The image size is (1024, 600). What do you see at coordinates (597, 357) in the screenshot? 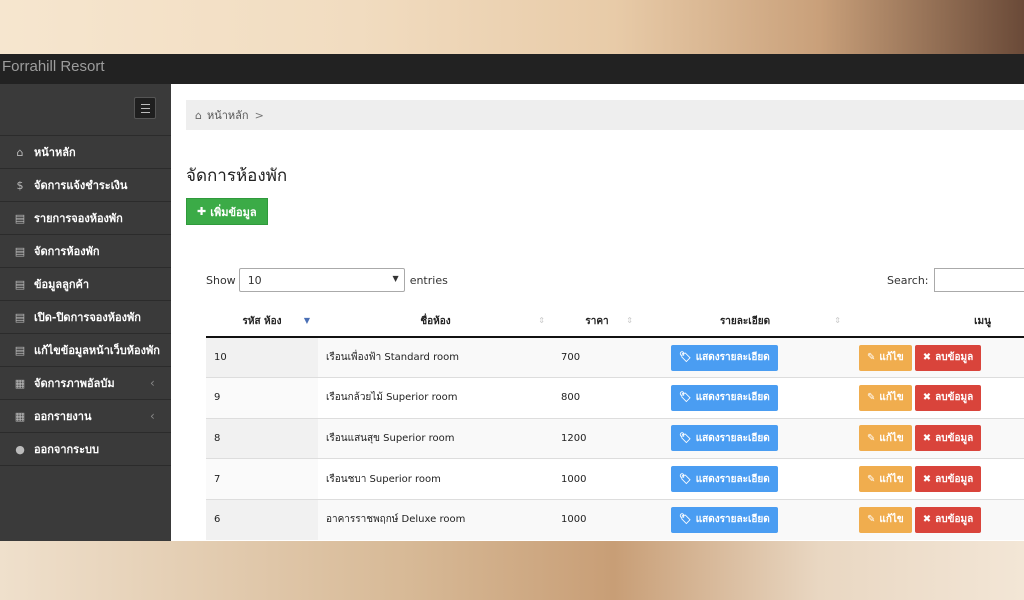
I see `cell-room-price: 700` at bounding box center [597, 357].